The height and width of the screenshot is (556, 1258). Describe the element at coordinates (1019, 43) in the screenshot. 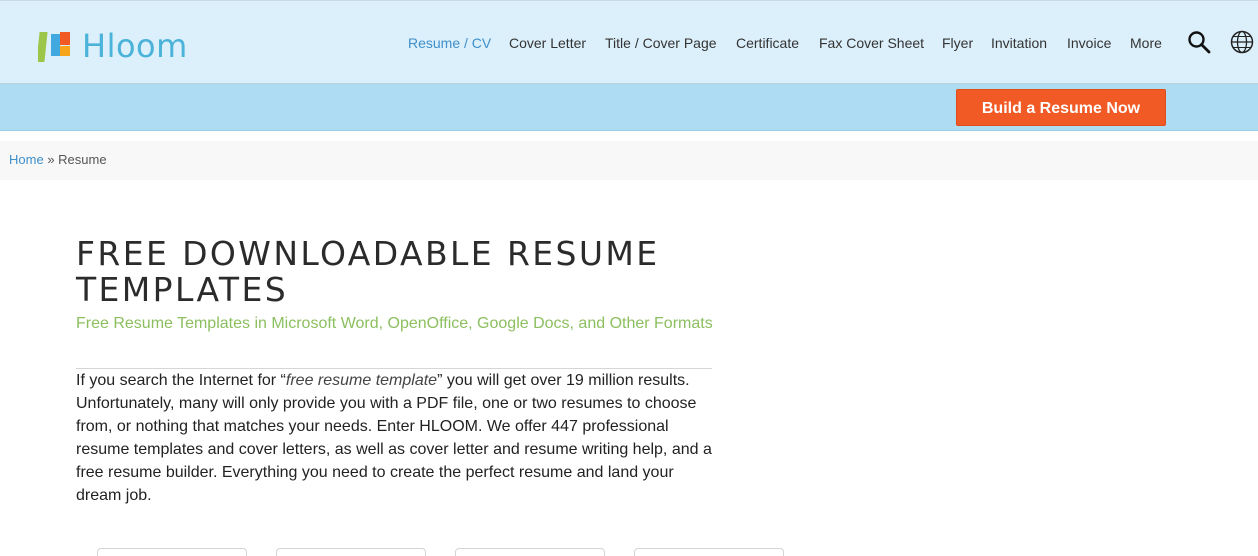

I see `nav-item-invitation: Invitation` at that location.